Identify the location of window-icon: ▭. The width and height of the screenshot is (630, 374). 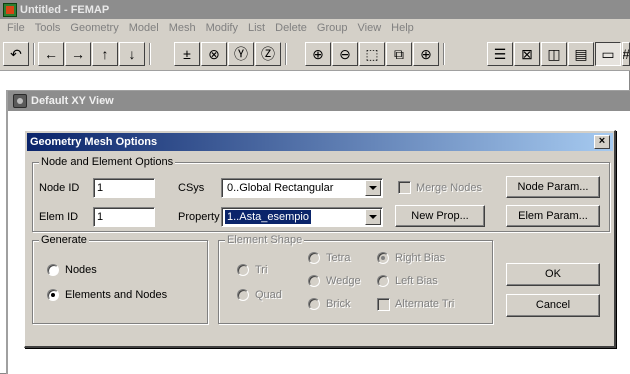
(608, 54).